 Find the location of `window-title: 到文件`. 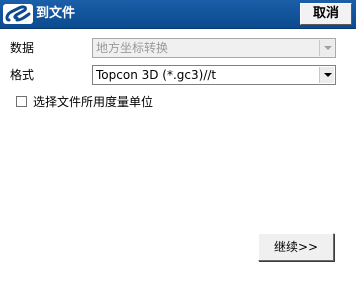

window-title: 到文件 is located at coordinates (56, 13).